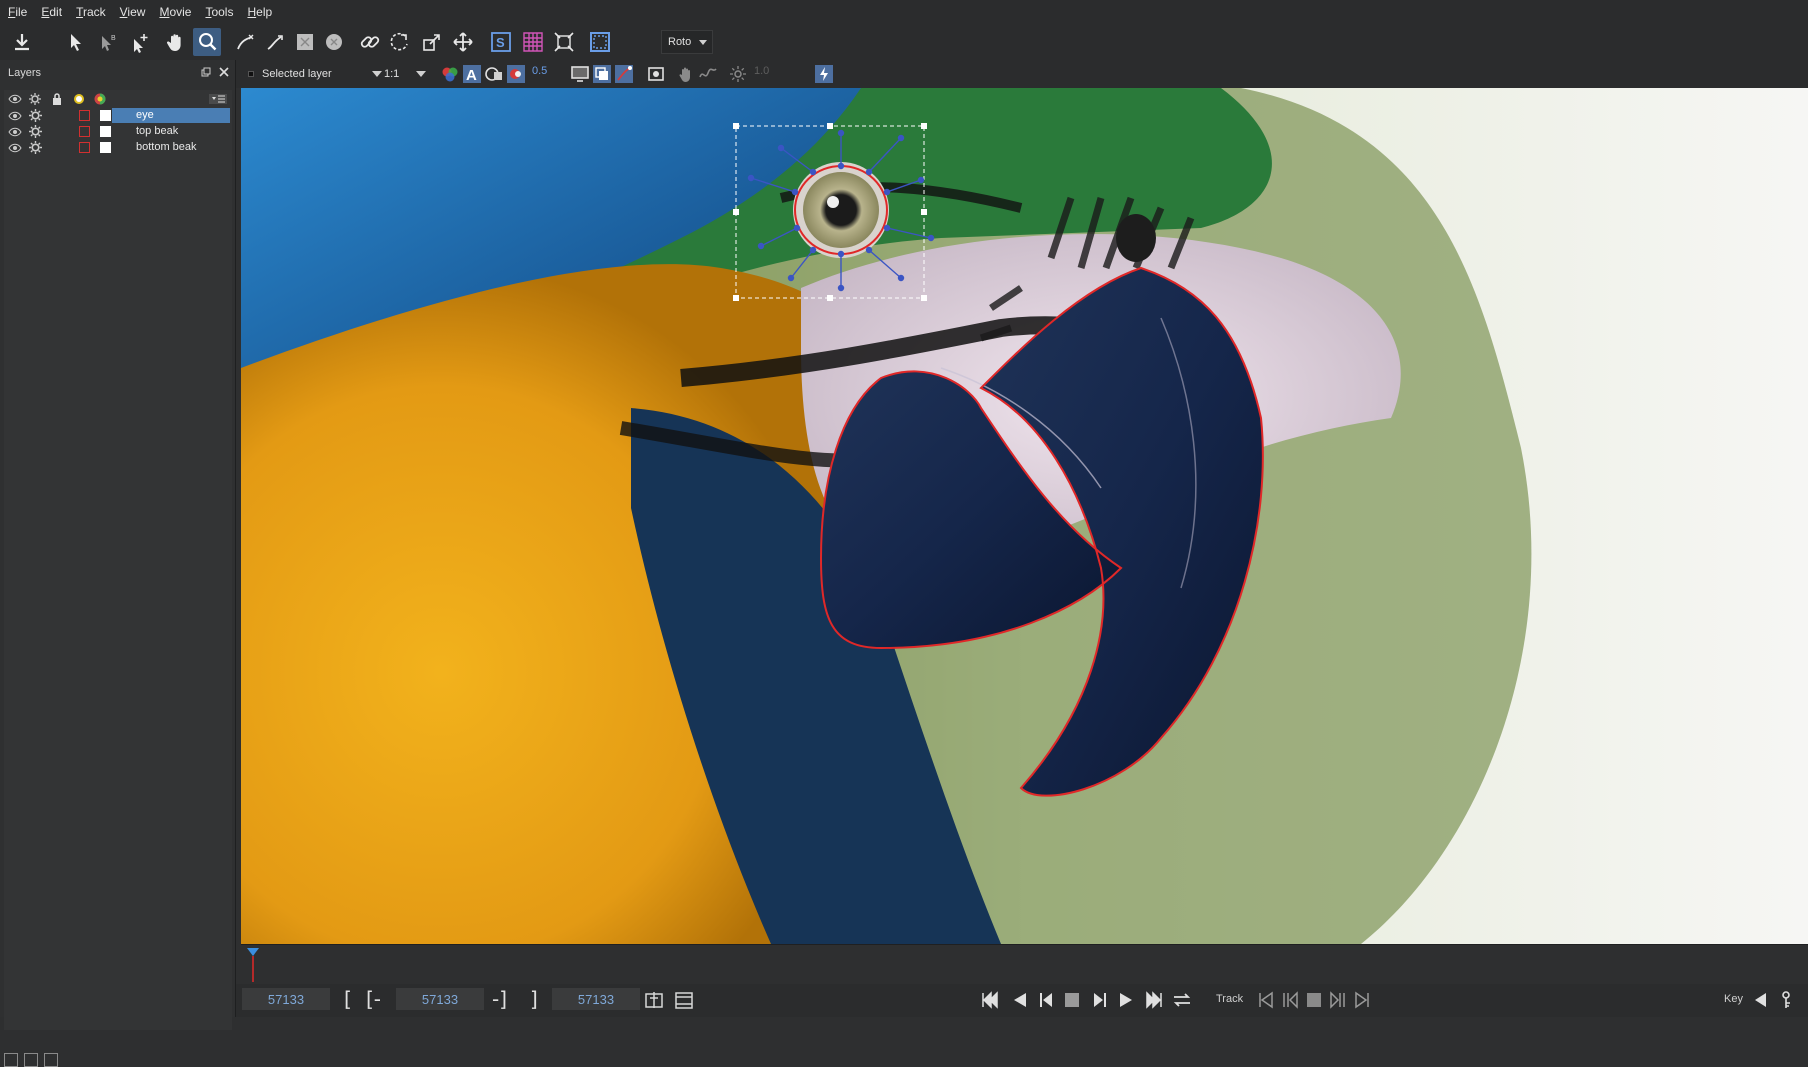  I want to click on layer-name: eye, so click(171, 115).